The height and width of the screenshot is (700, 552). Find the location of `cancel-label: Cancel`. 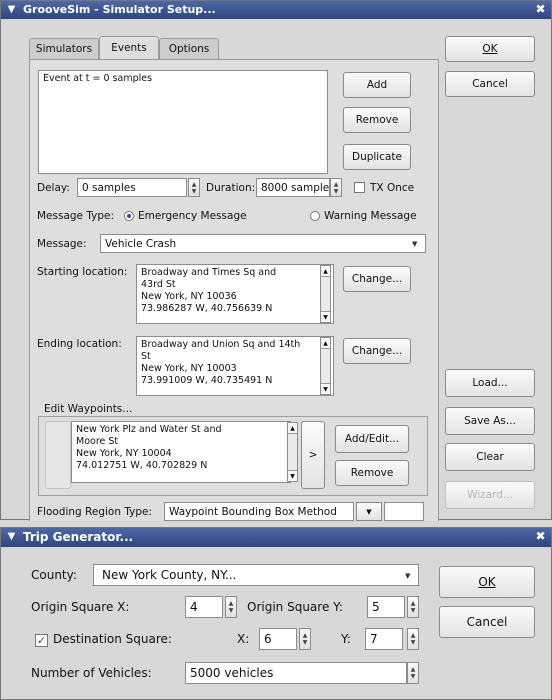

cancel-label: Cancel is located at coordinates (490, 84).